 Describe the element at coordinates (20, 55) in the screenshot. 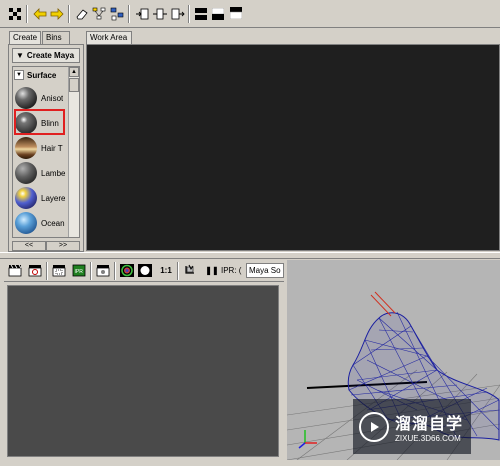

I see `triangle-down-icon: ▼` at that location.